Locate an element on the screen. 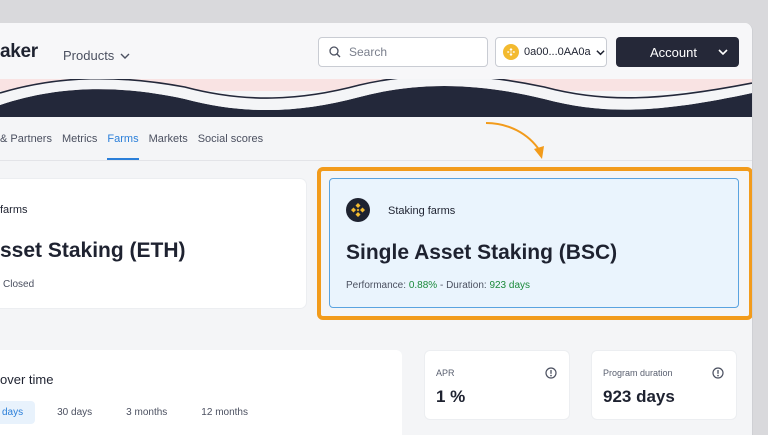 This screenshot has height=435, width=768. tab-markets: Markets is located at coordinates (168, 139).